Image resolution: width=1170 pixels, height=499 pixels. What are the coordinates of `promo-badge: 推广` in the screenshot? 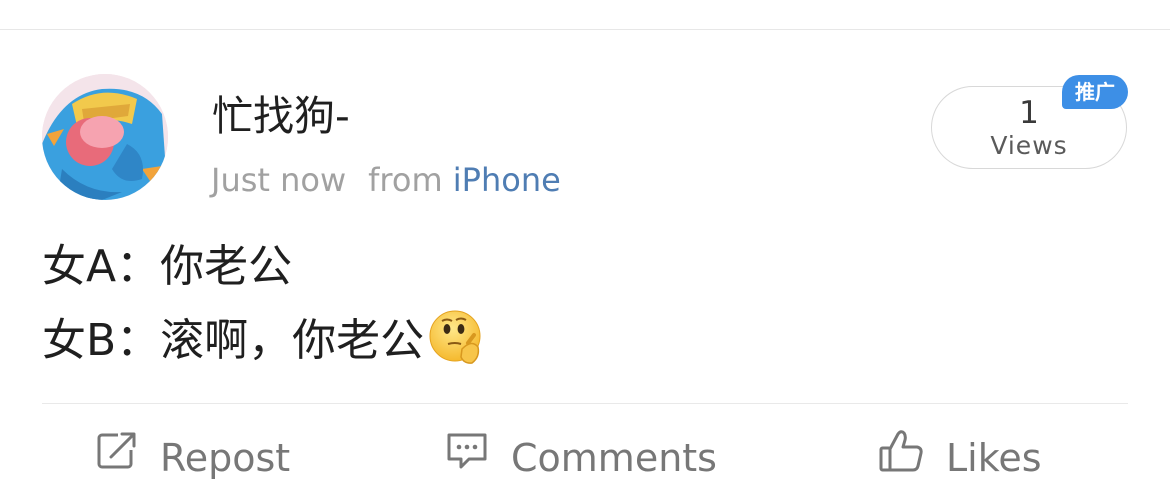 It's located at (1095, 92).